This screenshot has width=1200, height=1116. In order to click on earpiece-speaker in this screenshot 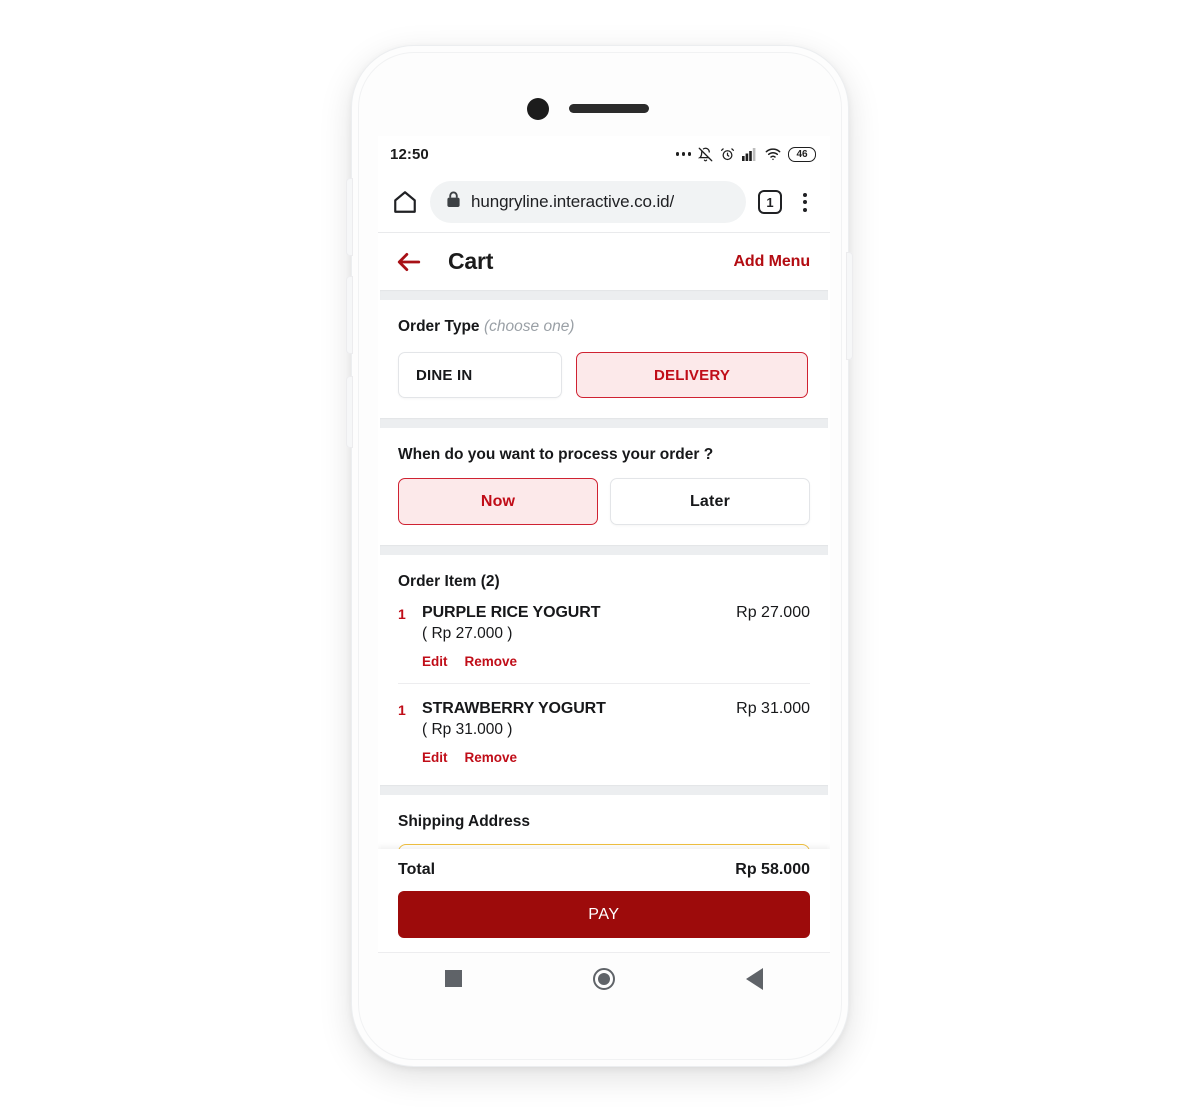, I will do `click(609, 108)`.